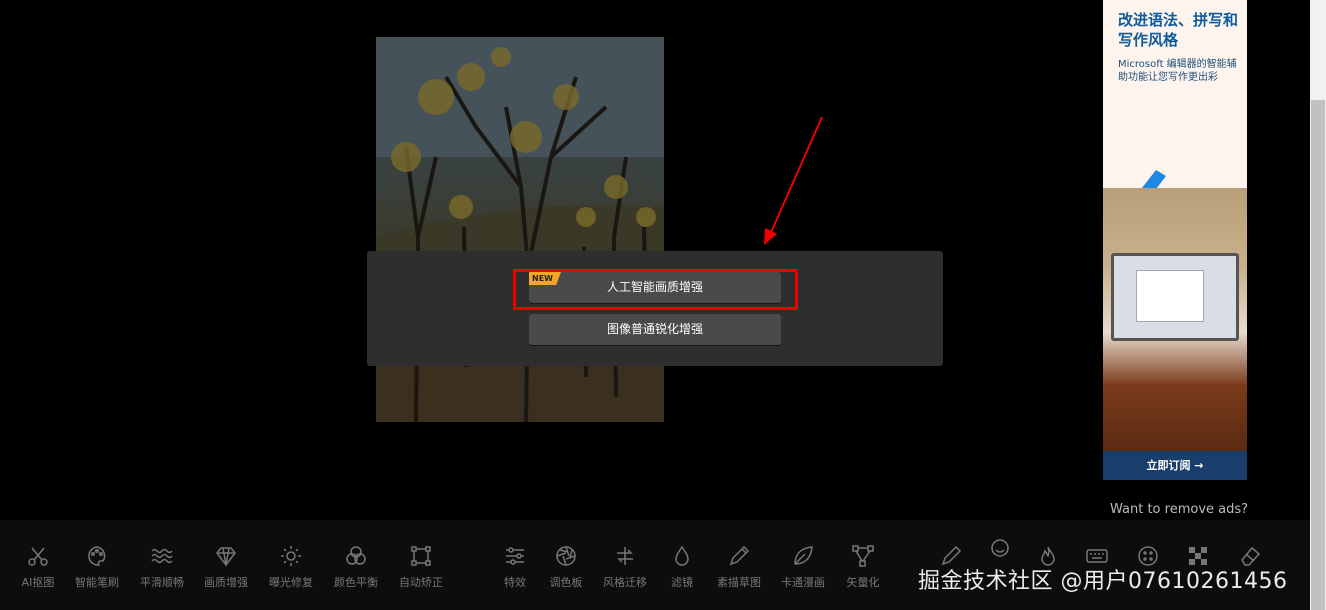  I want to click on ad-subtitle: Microsoft 编辑器的智能辅助功能让您写作更出彩, so click(1177, 71).